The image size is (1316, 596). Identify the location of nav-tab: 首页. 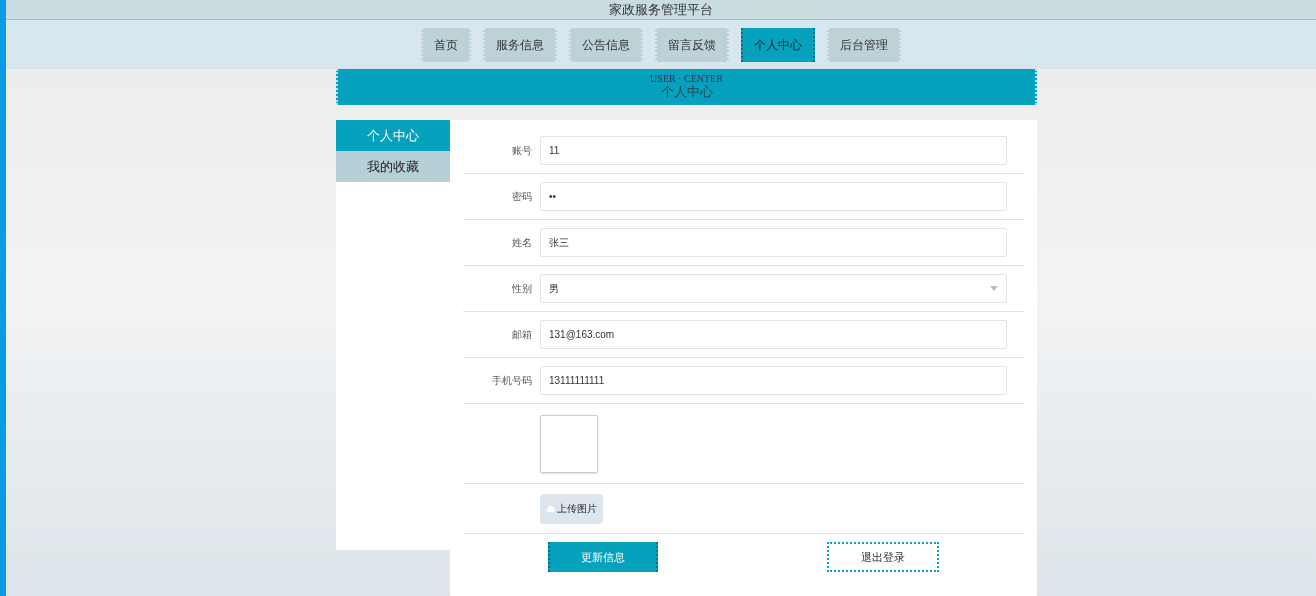
(446, 44).